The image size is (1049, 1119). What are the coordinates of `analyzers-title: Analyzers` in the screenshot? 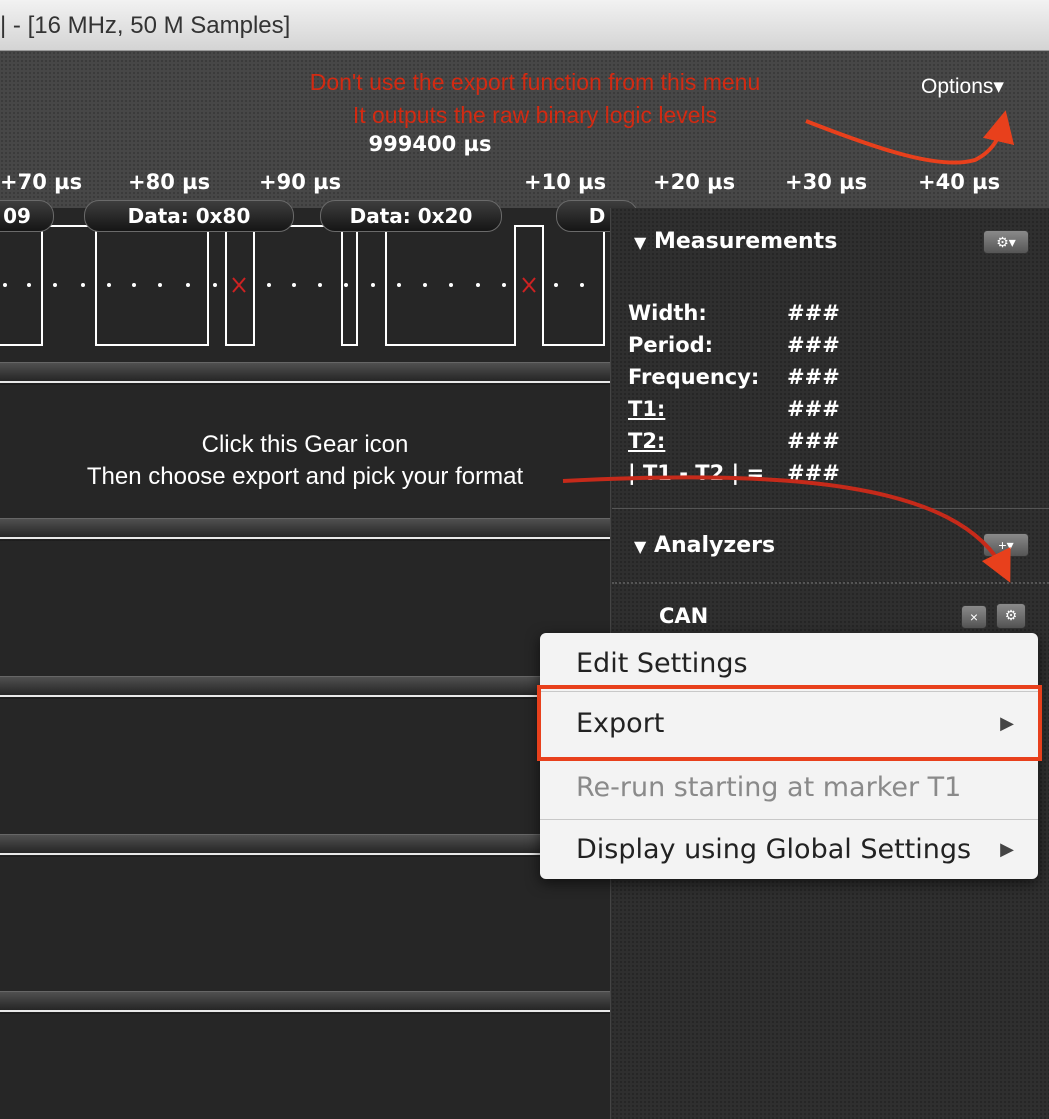 It's located at (714, 545).